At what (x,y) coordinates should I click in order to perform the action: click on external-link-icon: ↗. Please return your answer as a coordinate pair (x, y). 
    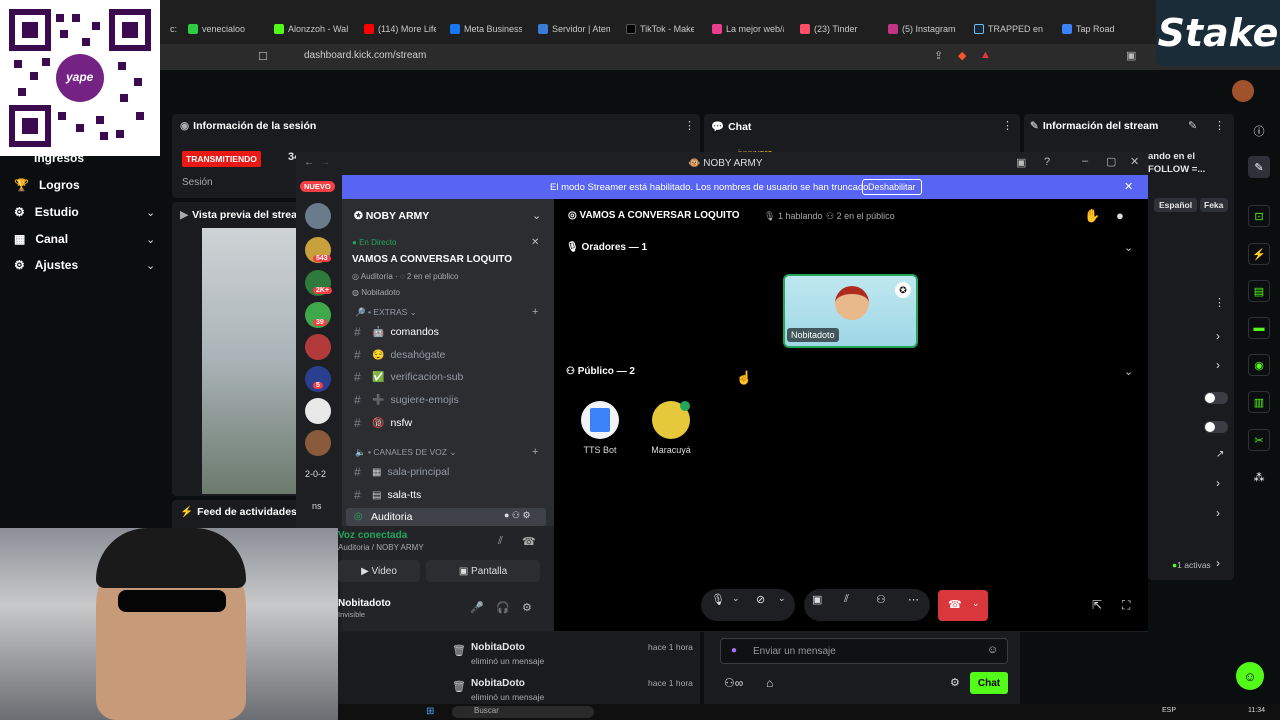
    Looking at the image, I should click on (1220, 454).